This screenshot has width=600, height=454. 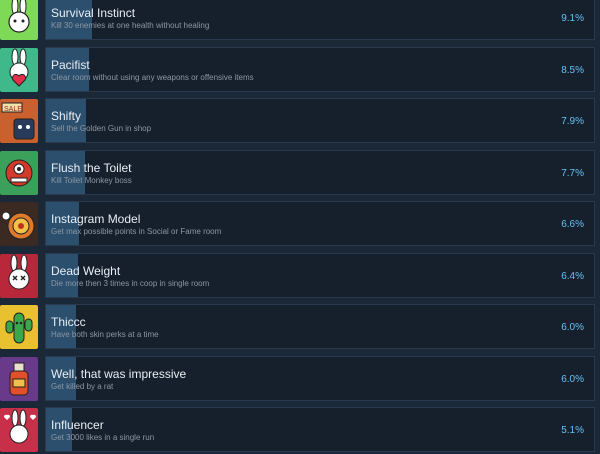 I want to click on svg-text: SALE, so click(x=13, y=109).